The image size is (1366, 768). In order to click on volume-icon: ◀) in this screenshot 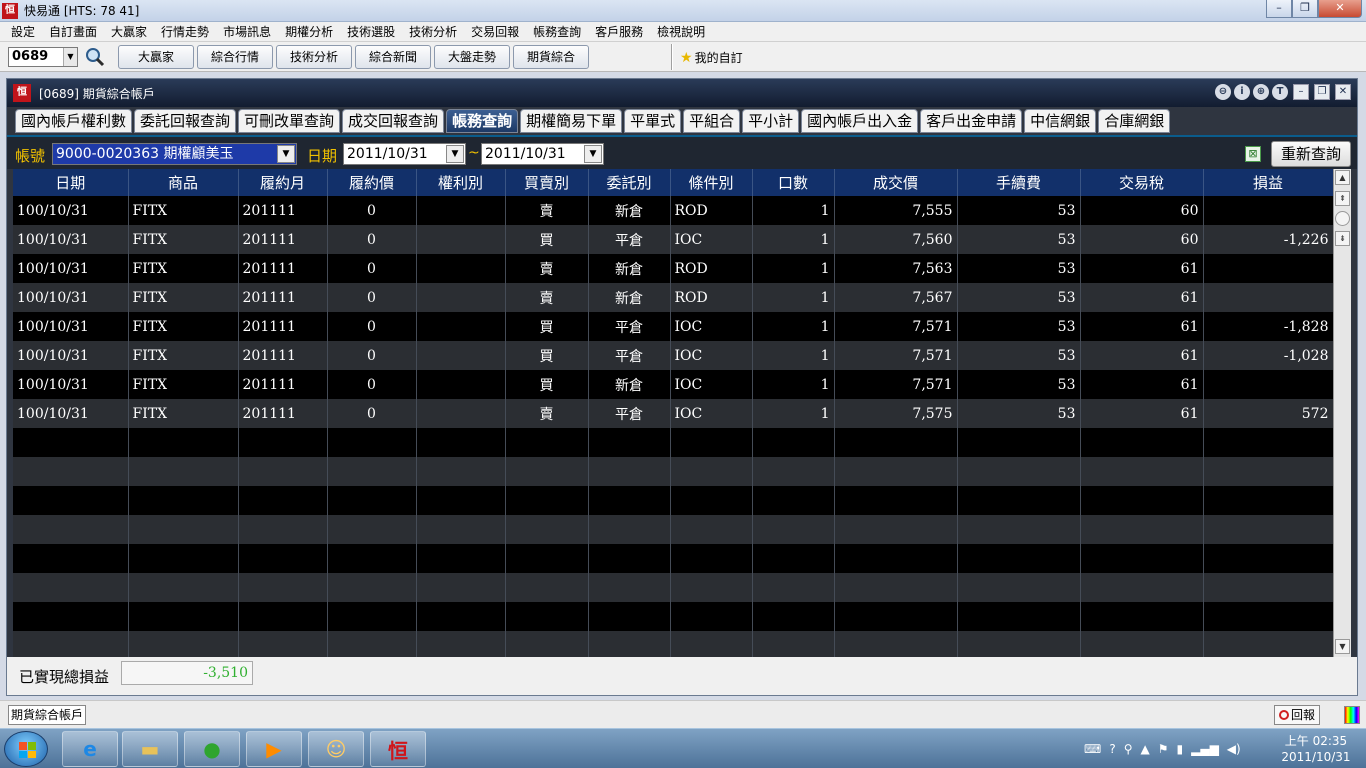, I will do `click(1234, 749)`.